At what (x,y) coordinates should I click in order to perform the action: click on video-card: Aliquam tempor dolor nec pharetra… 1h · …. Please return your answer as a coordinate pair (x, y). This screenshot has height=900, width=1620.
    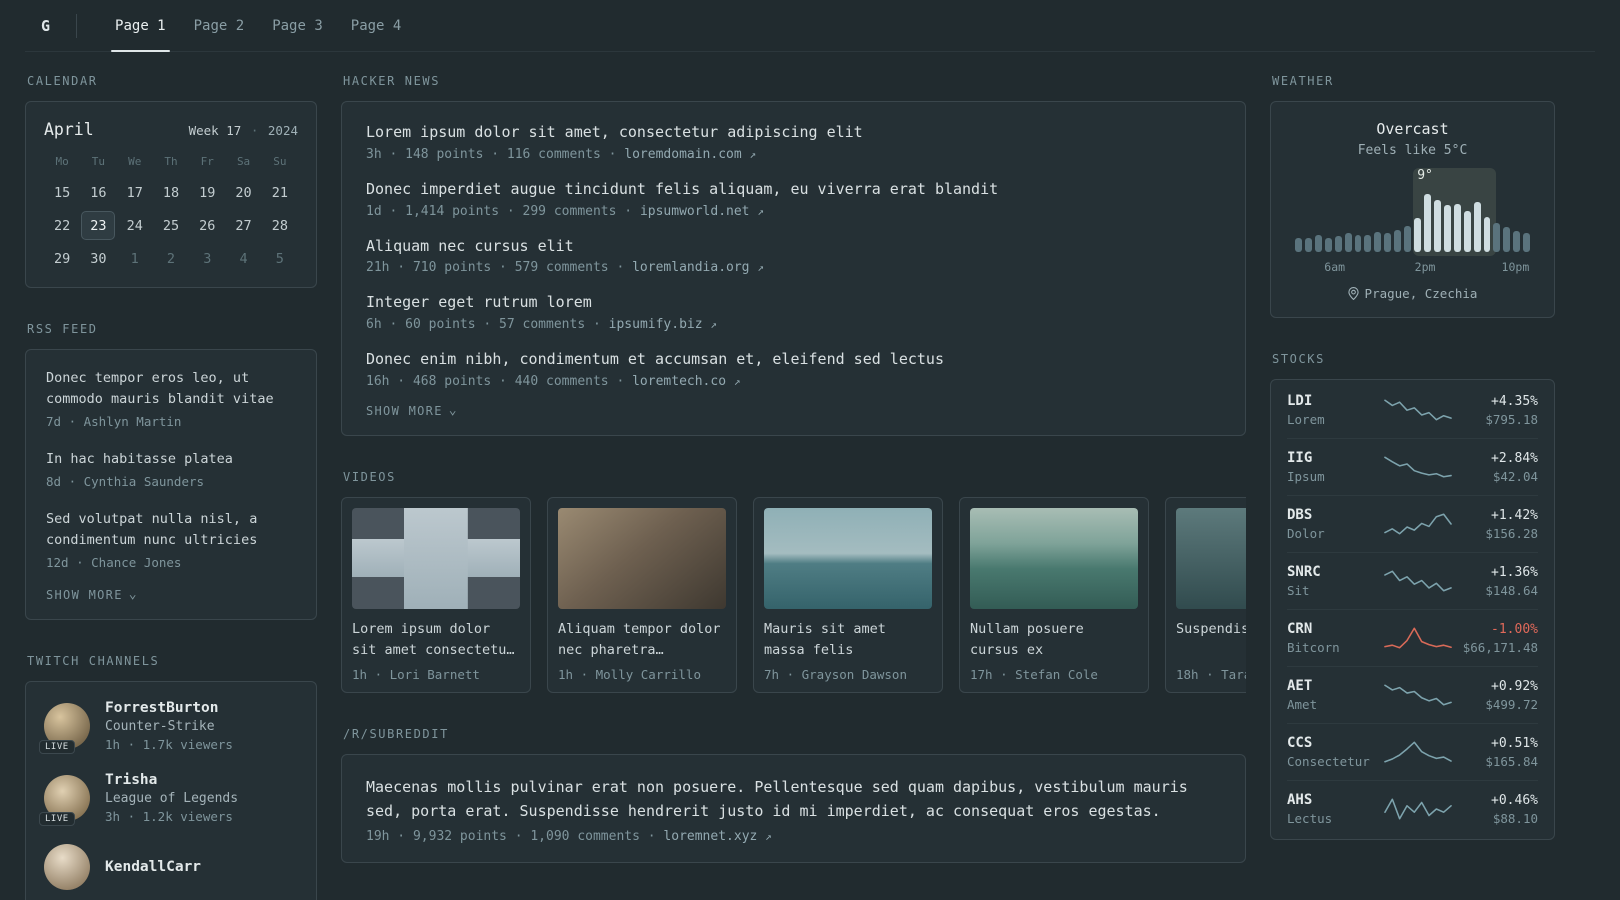
    Looking at the image, I should click on (642, 594).